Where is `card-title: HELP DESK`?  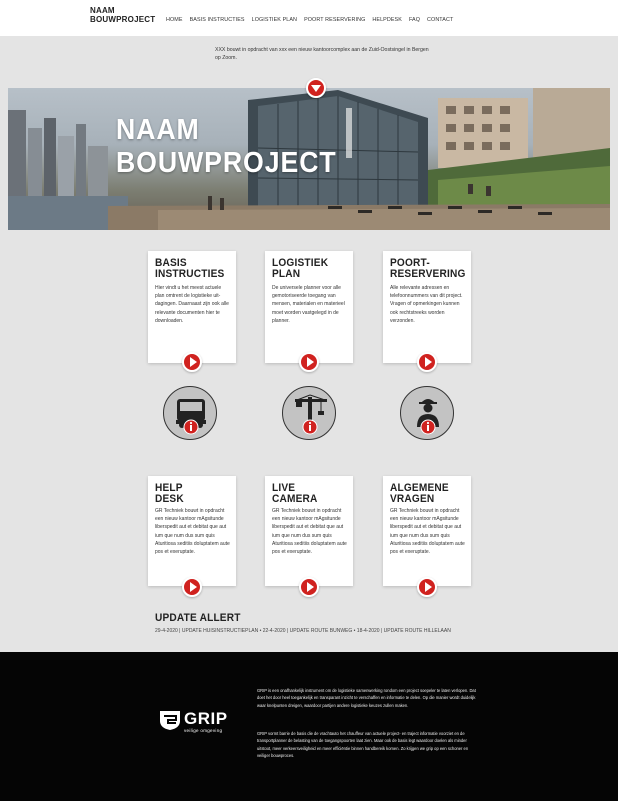
card-title: HELP DESK is located at coordinates (169, 493).